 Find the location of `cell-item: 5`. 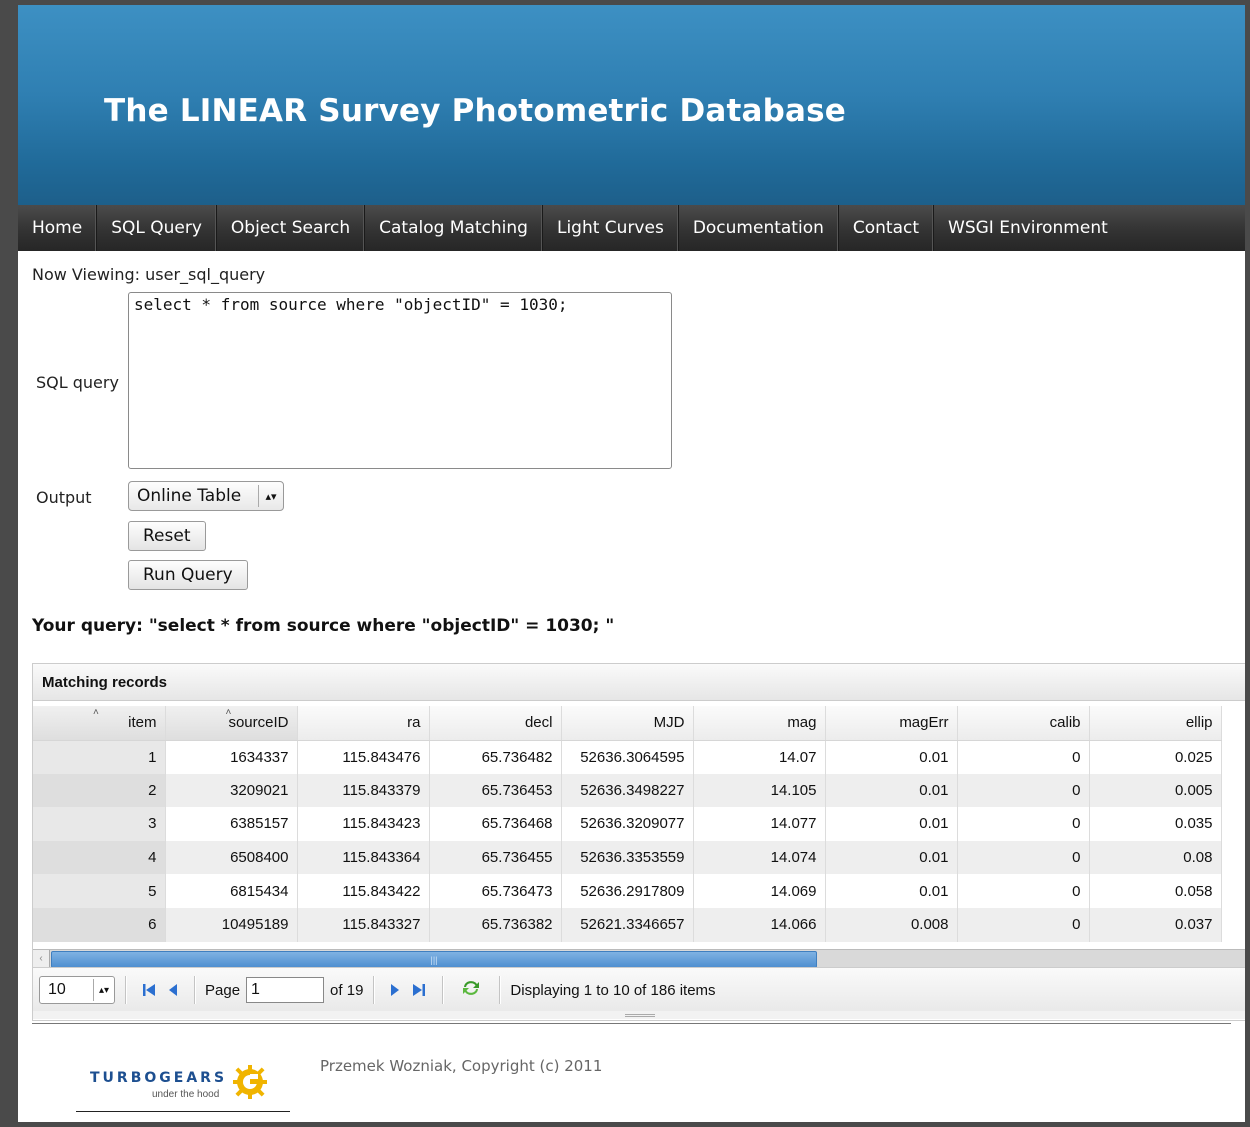

cell-item: 5 is located at coordinates (99, 891).